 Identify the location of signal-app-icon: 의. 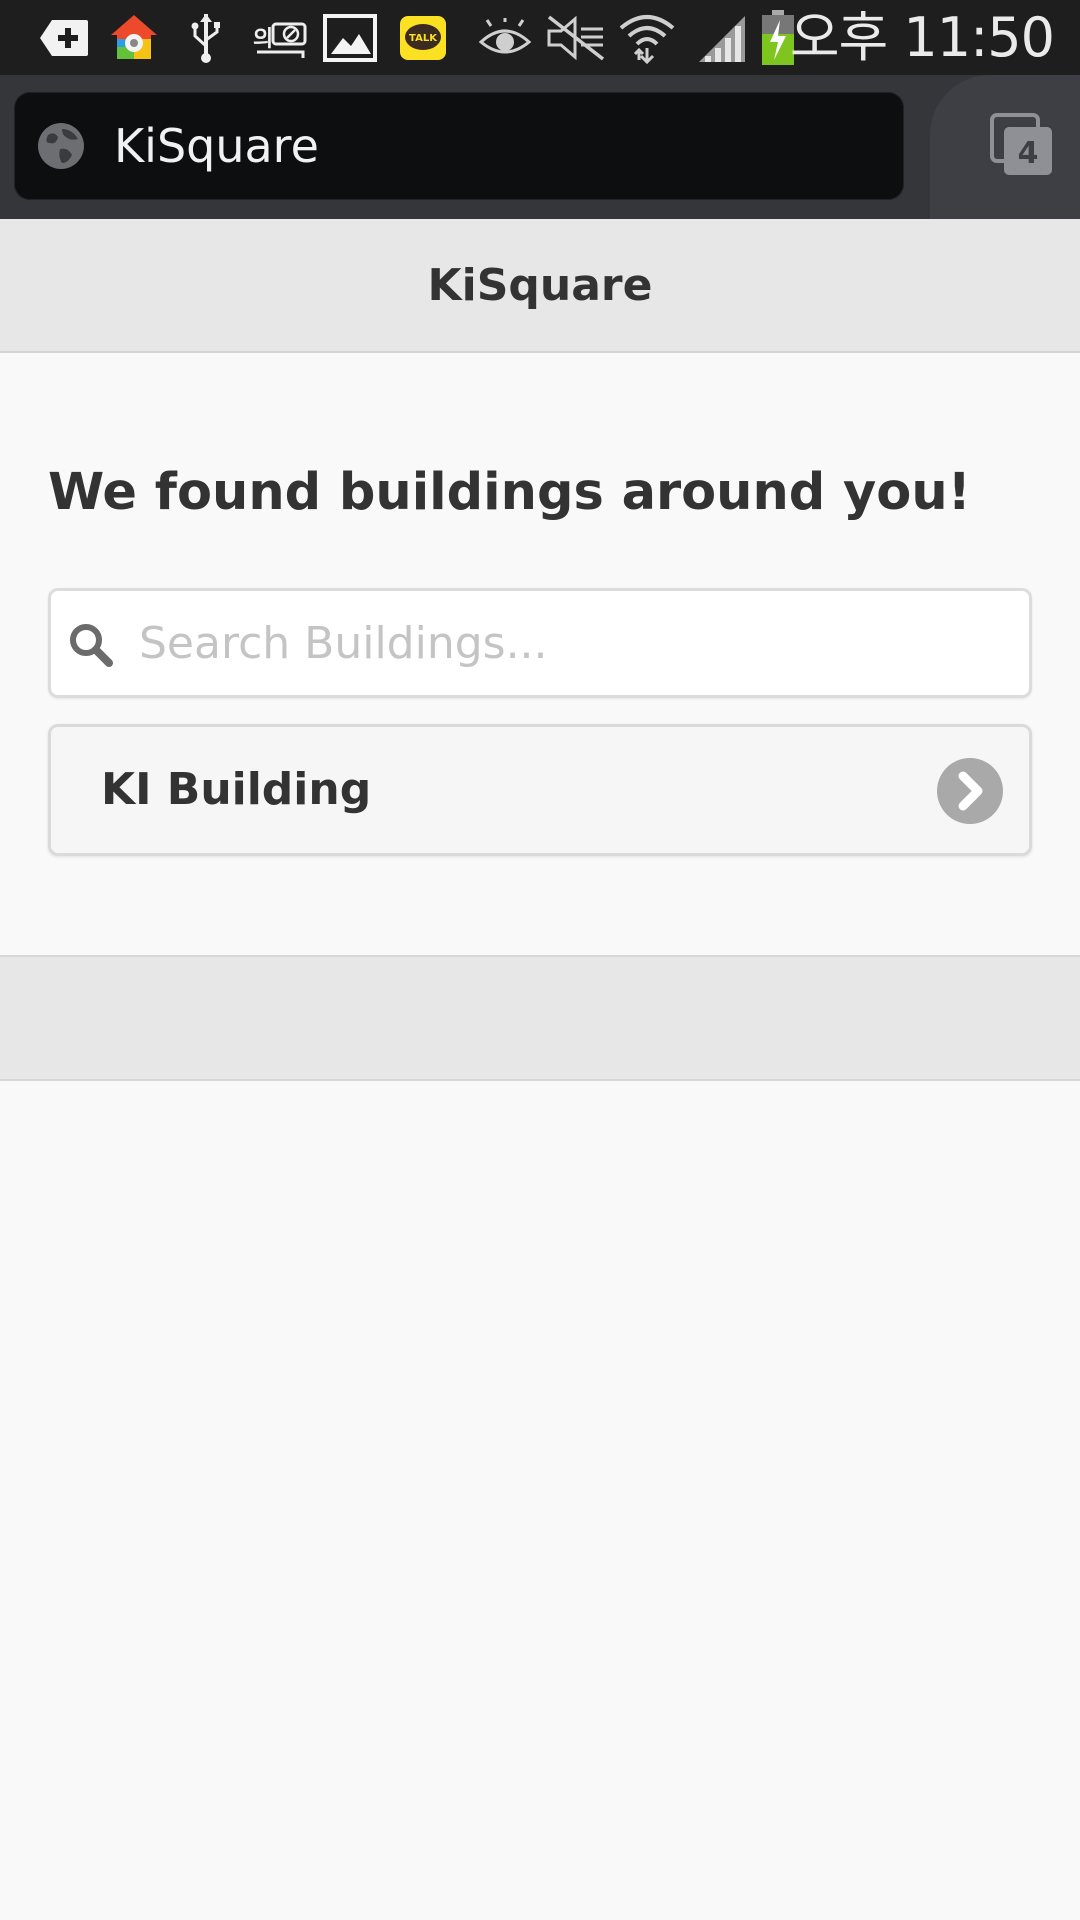
(279, 38).